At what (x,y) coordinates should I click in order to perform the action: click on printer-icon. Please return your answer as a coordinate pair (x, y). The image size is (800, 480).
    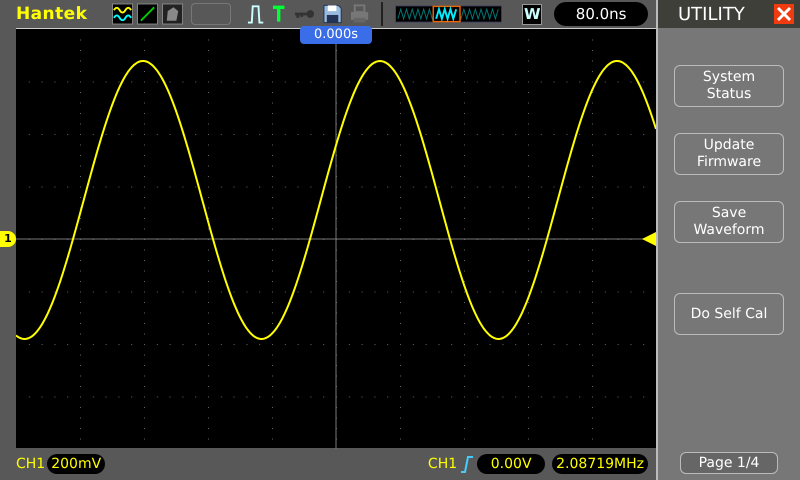
    Looking at the image, I should click on (360, 14).